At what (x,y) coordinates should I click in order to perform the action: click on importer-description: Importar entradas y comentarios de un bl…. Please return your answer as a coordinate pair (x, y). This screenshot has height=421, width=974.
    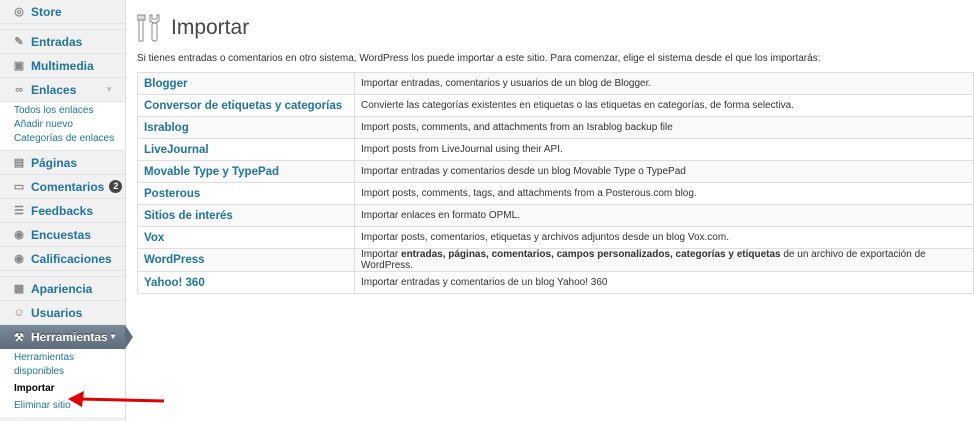
    Looking at the image, I should click on (664, 282).